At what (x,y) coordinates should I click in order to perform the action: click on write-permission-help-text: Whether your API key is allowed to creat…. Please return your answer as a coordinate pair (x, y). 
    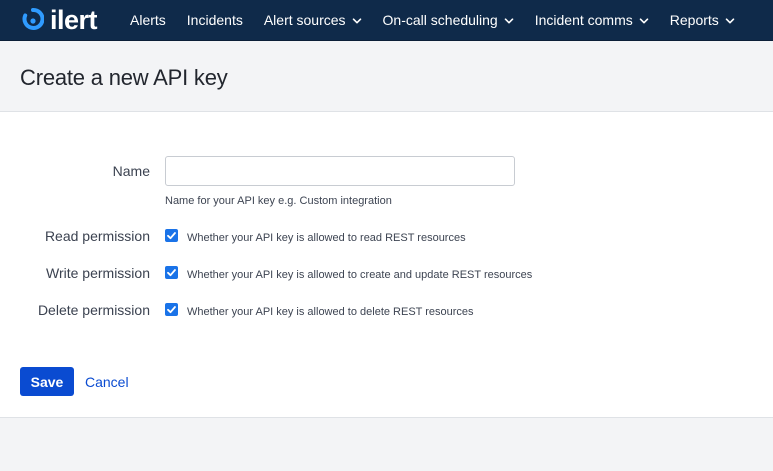
    Looking at the image, I should click on (360, 275).